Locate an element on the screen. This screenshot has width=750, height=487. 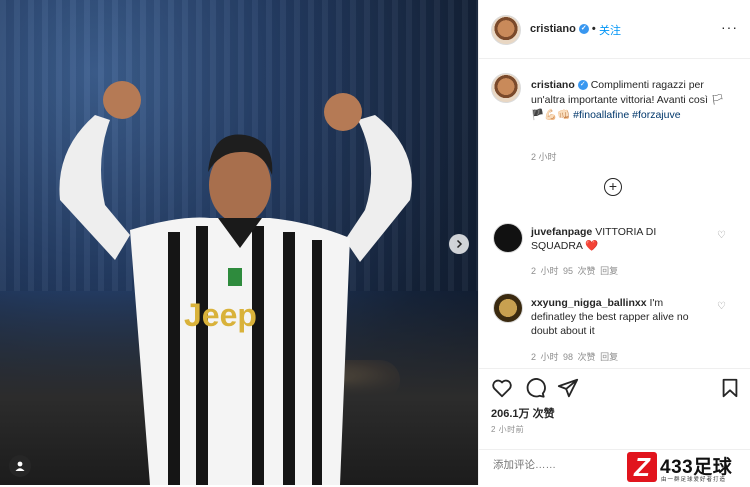
follow-button: 关注 is located at coordinates (610, 30).